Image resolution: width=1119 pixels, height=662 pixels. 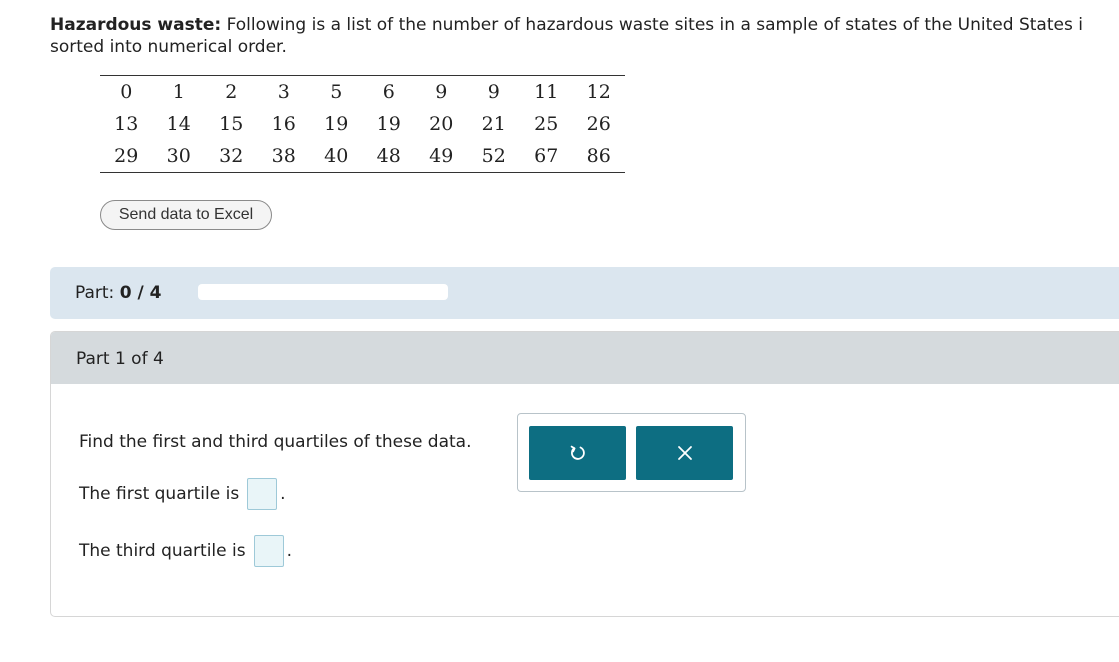 I want to click on problem-title: Hazardous waste:, so click(x=136, y=25).